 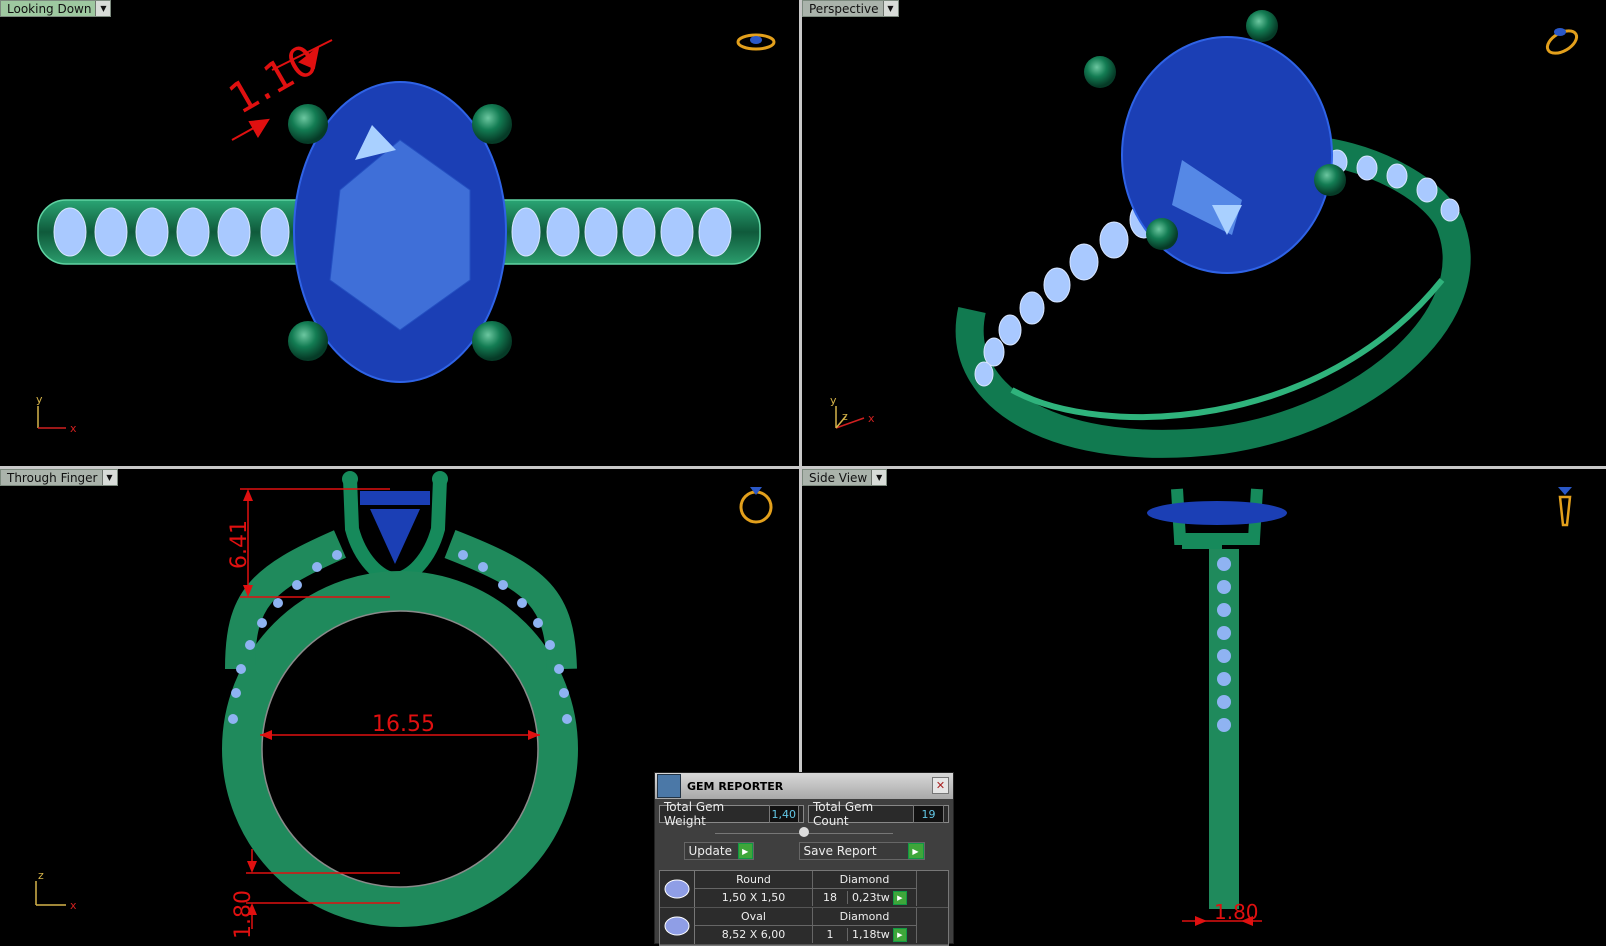 What do you see at coordinates (804, 786) in the screenshot?
I see `gem-reporter-titlebar: GEM REPORTER ✕` at bounding box center [804, 786].